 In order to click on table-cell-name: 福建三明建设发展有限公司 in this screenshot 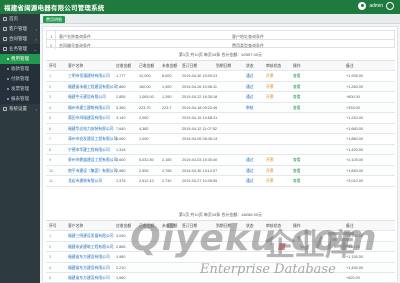, I will do `click(91, 236)`.